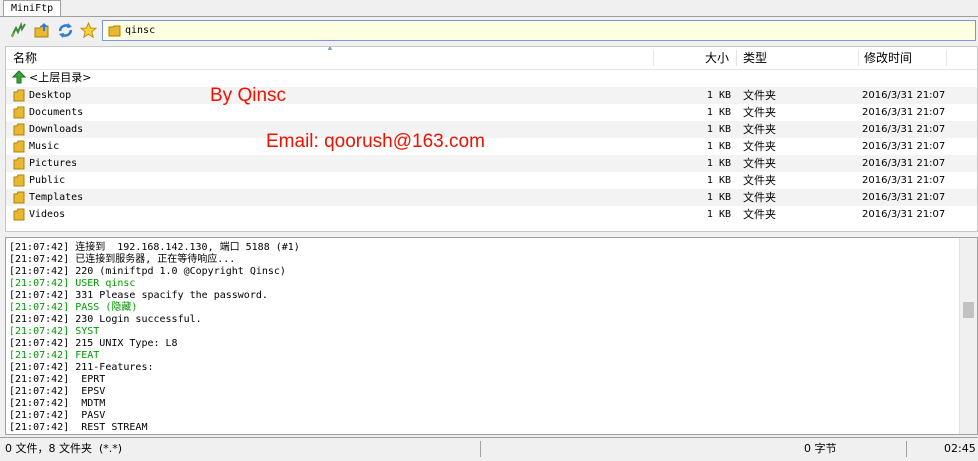 The height and width of the screenshot is (461, 978). Describe the element at coordinates (47, 180) in the screenshot. I see `file-name: Public` at that location.